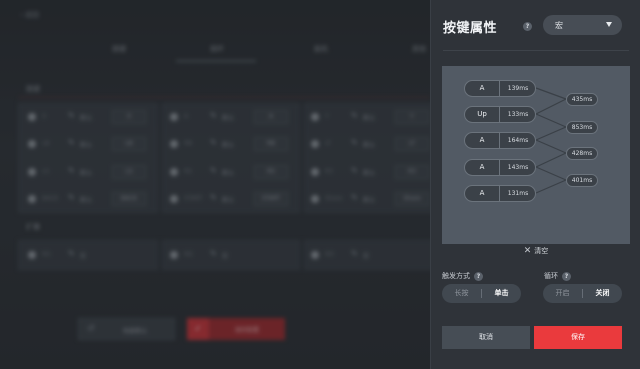 This screenshot has height=369, width=640. Describe the element at coordinates (536, 50) in the screenshot. I see `title-divider` at that location.